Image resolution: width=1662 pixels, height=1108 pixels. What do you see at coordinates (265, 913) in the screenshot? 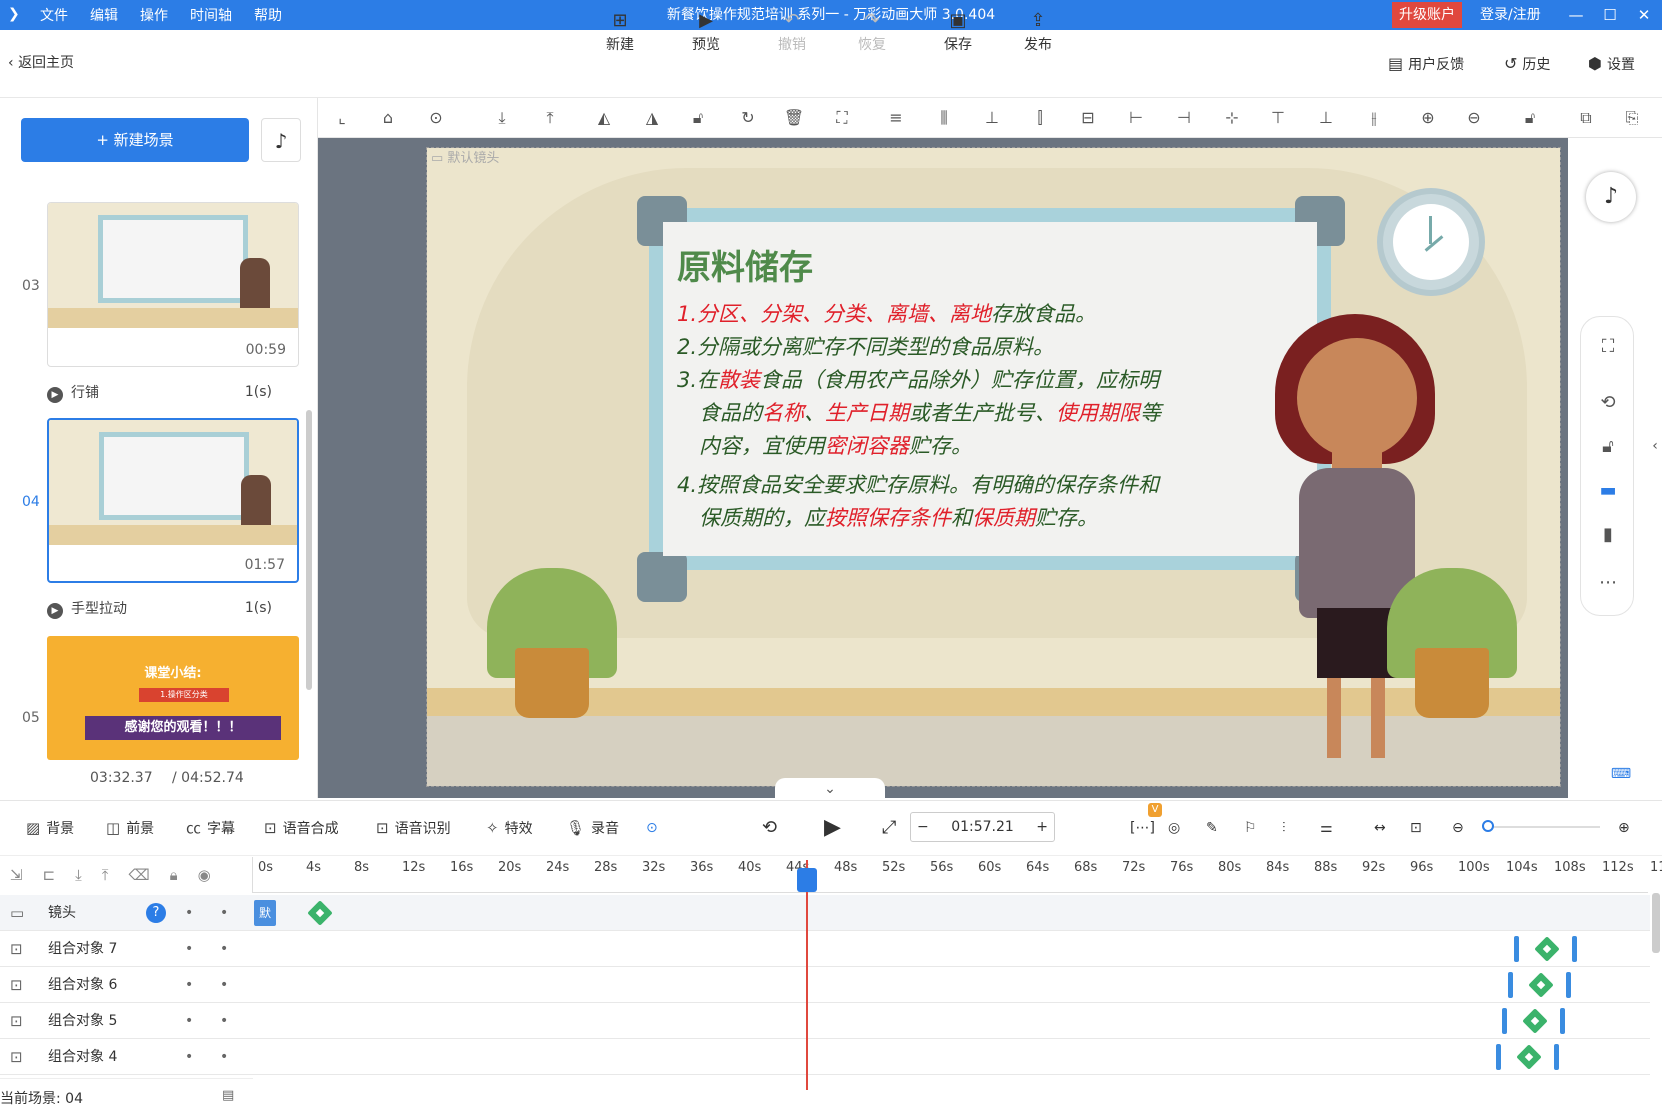
I see `camera-badge: 默` at bounding box center [265, 913].